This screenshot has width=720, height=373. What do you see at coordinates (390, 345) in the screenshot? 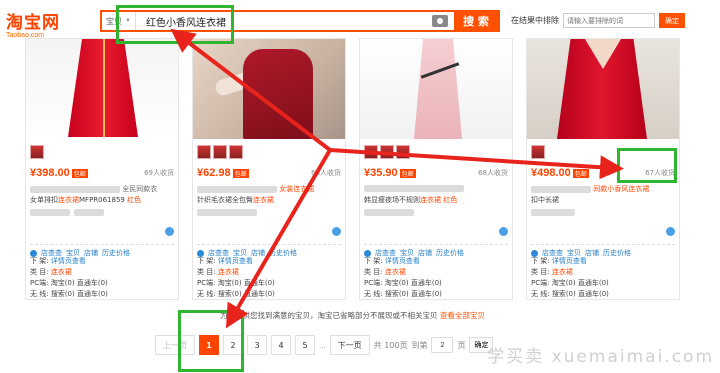
I see `total-pages: 共 100页` at bounding box center [390, 345].